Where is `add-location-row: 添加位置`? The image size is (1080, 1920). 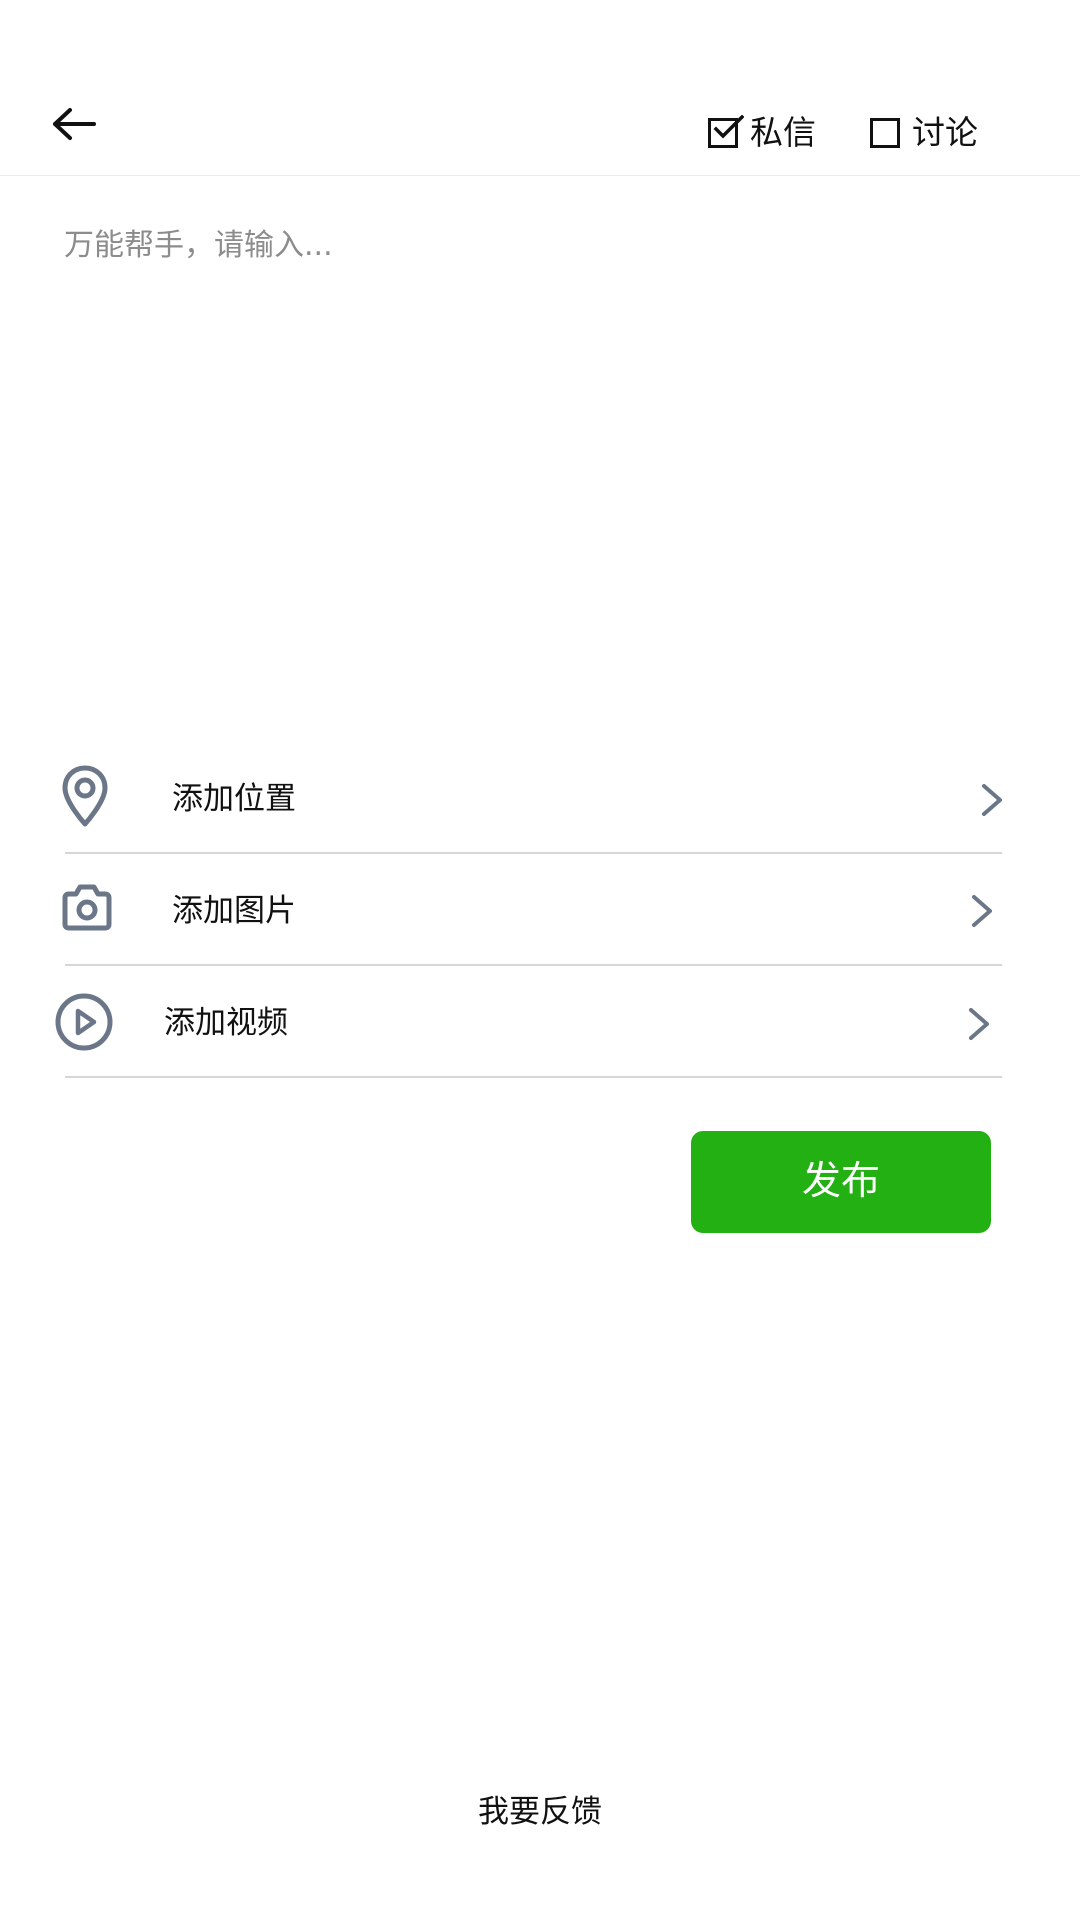 add-location-row: 添加位置 is located at coordinates (527, 798).